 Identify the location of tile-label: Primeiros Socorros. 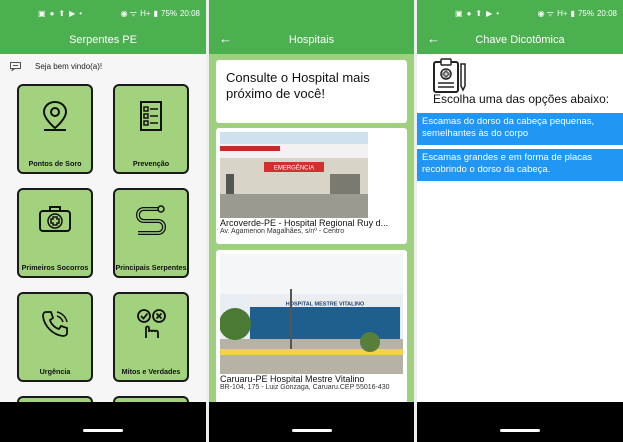
(55, 267).